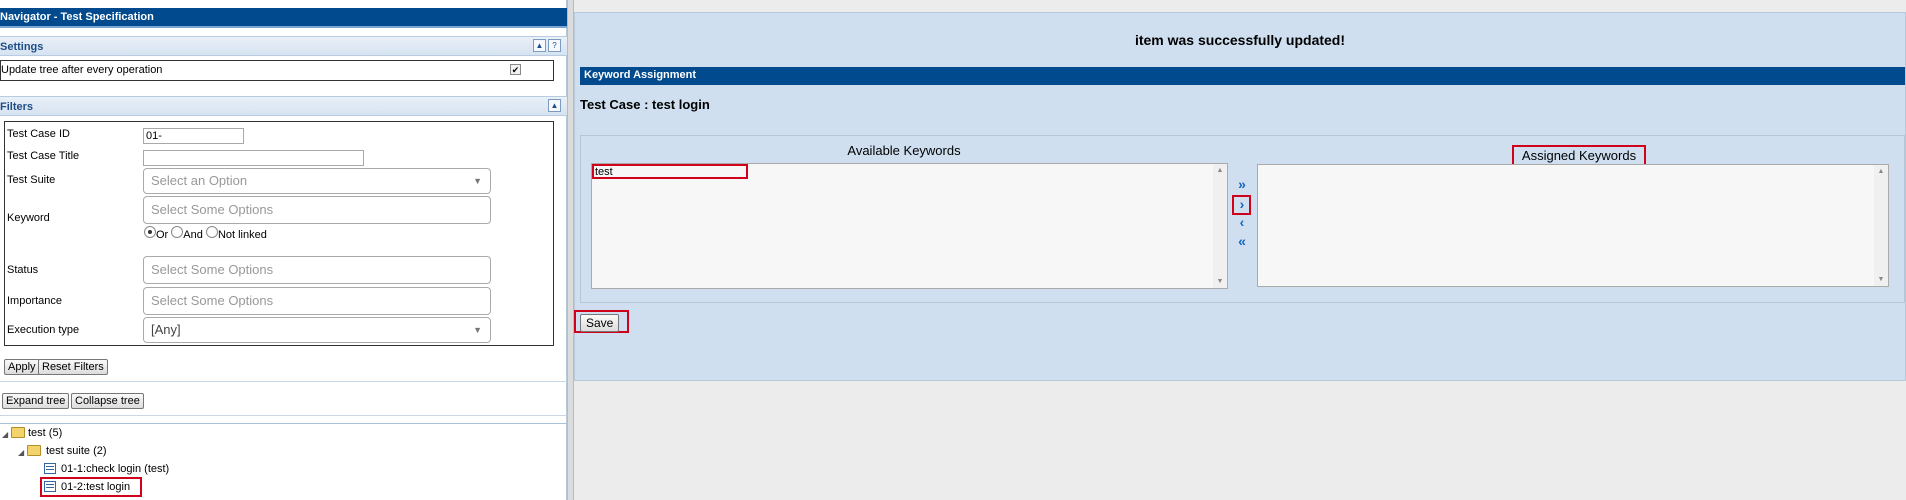  I want to click on importance-multiselect: Select Some Options, so click(317, 301).